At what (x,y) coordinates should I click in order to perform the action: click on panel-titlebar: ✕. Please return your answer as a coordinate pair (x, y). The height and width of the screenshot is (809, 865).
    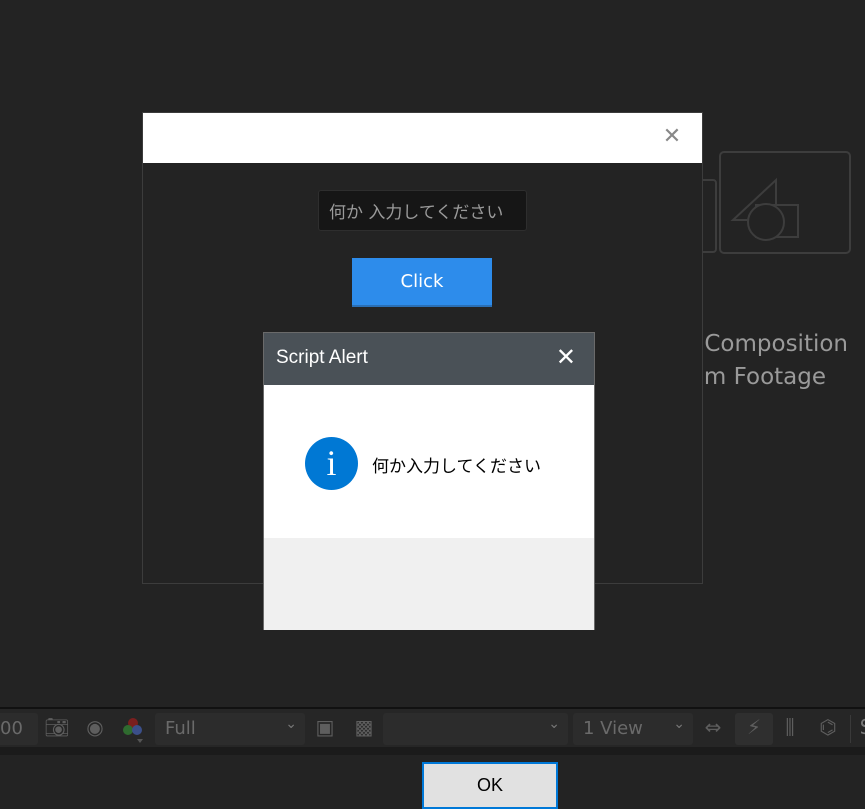
    Looking at the image, I should click on (422, 138).